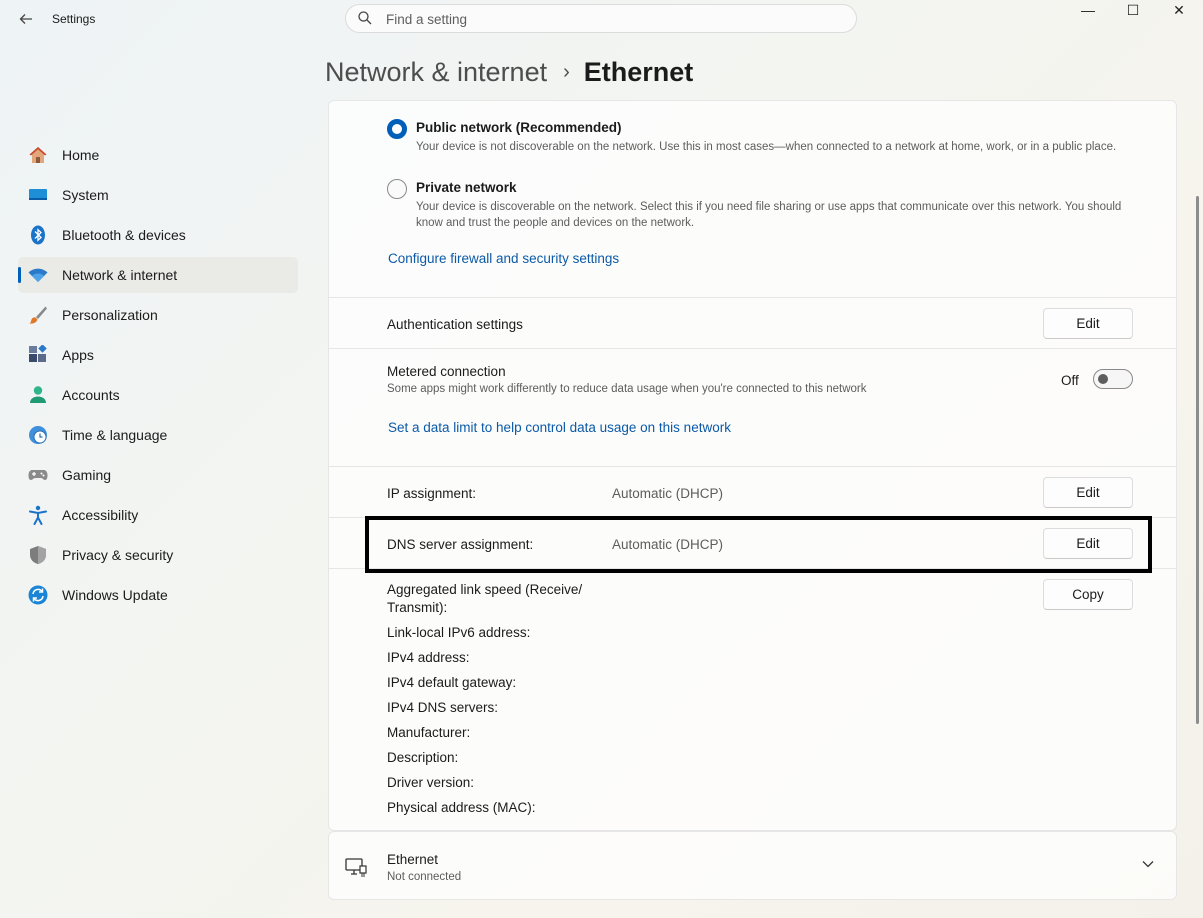 The image size is (1203, 918). What do you see at coordinates (397, 189) in the screenshot?
I see `private-network-radio` at bounding box center [397, 189].